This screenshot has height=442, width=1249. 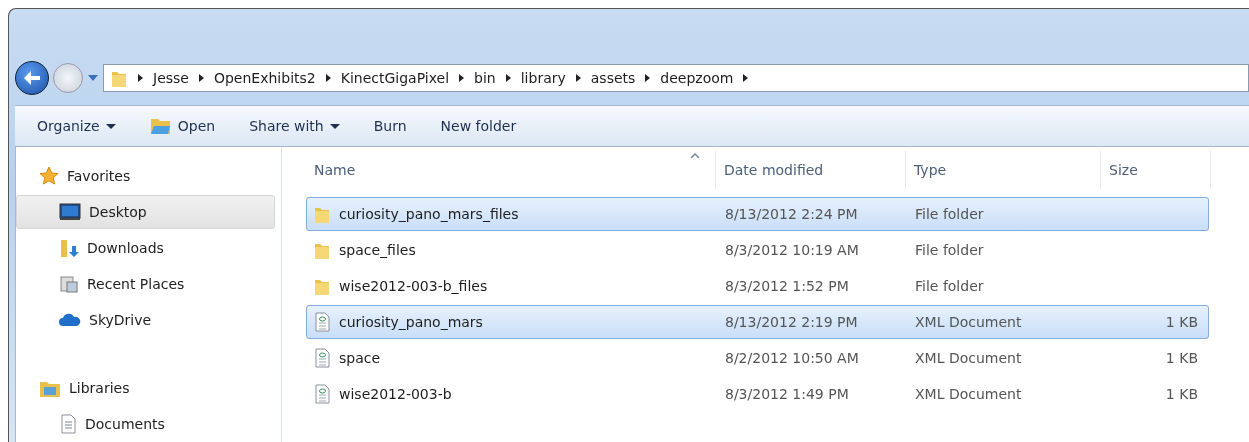 I want to click on sidebar-item: Desktop, so click(x=145, y=212).